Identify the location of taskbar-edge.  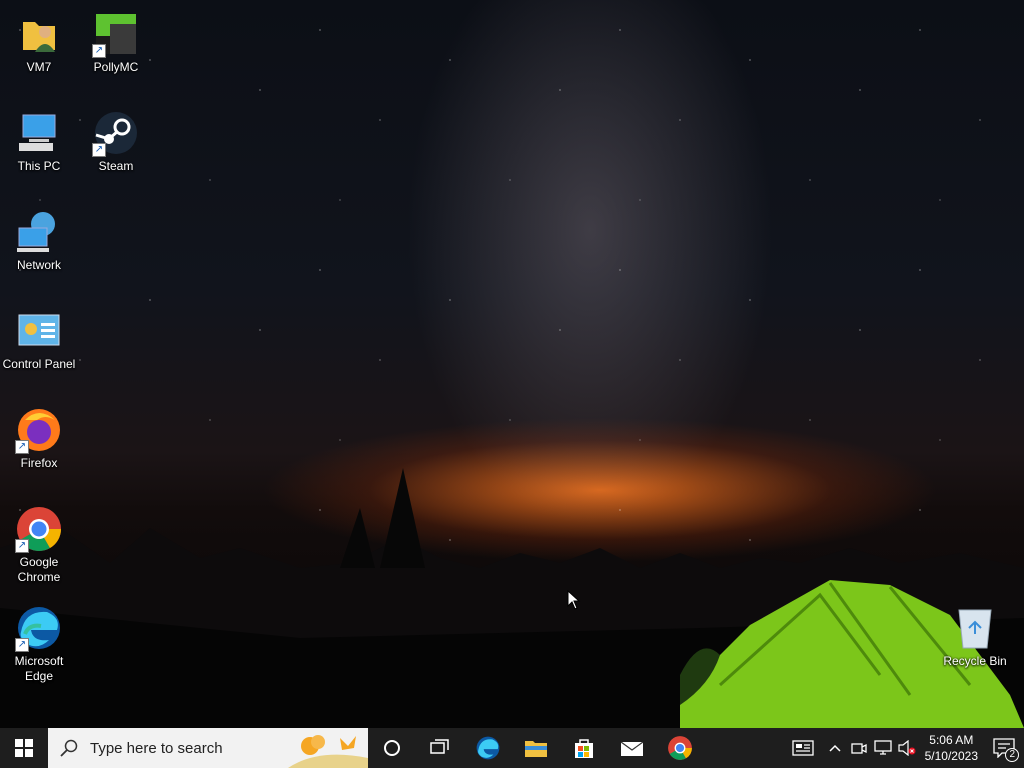
(488, 748).